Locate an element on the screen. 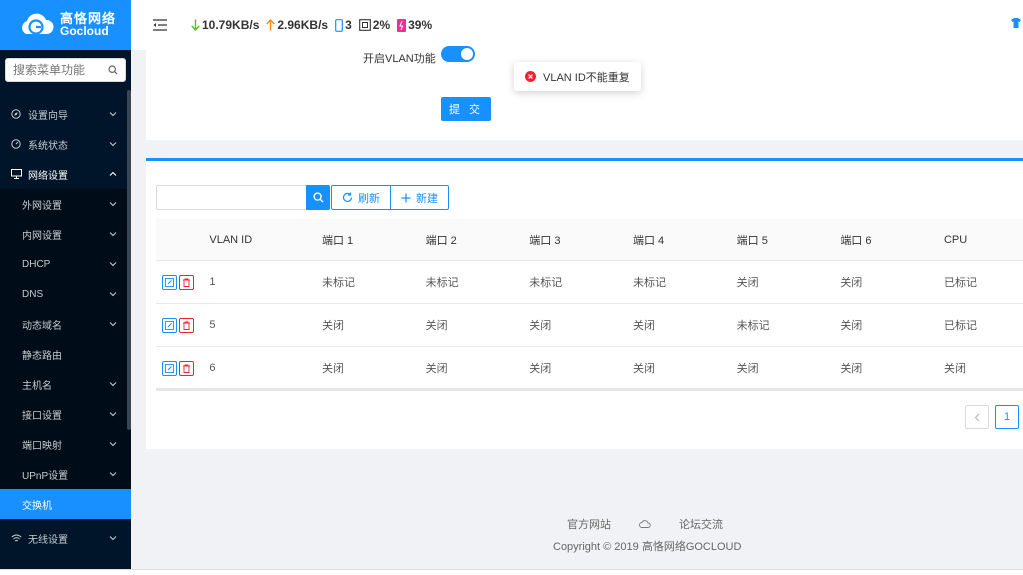 The height and width of the screenshot is (575, 1023). sidebar-item-label: 动态域名 is located at coordinates (42, 326).